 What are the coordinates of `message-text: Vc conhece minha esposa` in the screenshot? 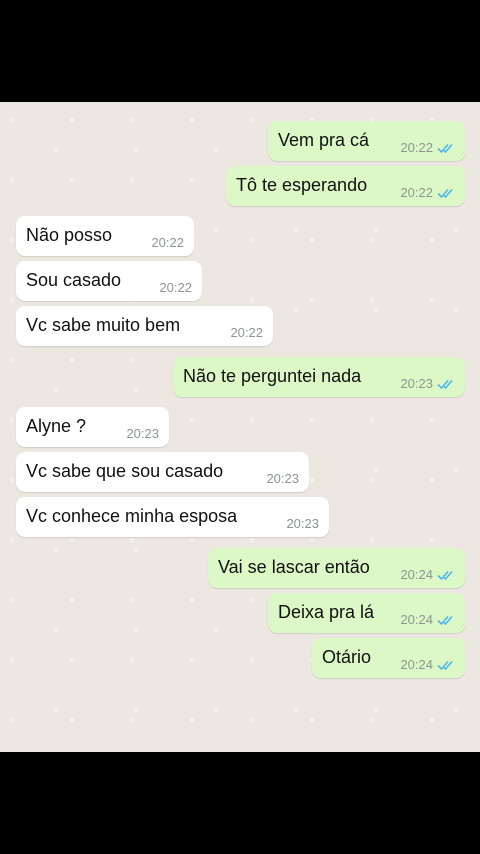 It's located at (132, 516).